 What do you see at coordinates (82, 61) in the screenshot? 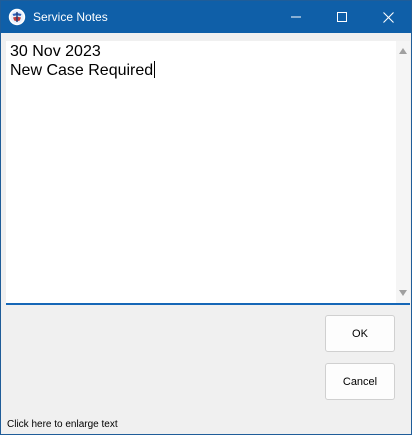
I see `notes-value: 30 Nov 2023 New Case Required` at bounding box center [82, 61].